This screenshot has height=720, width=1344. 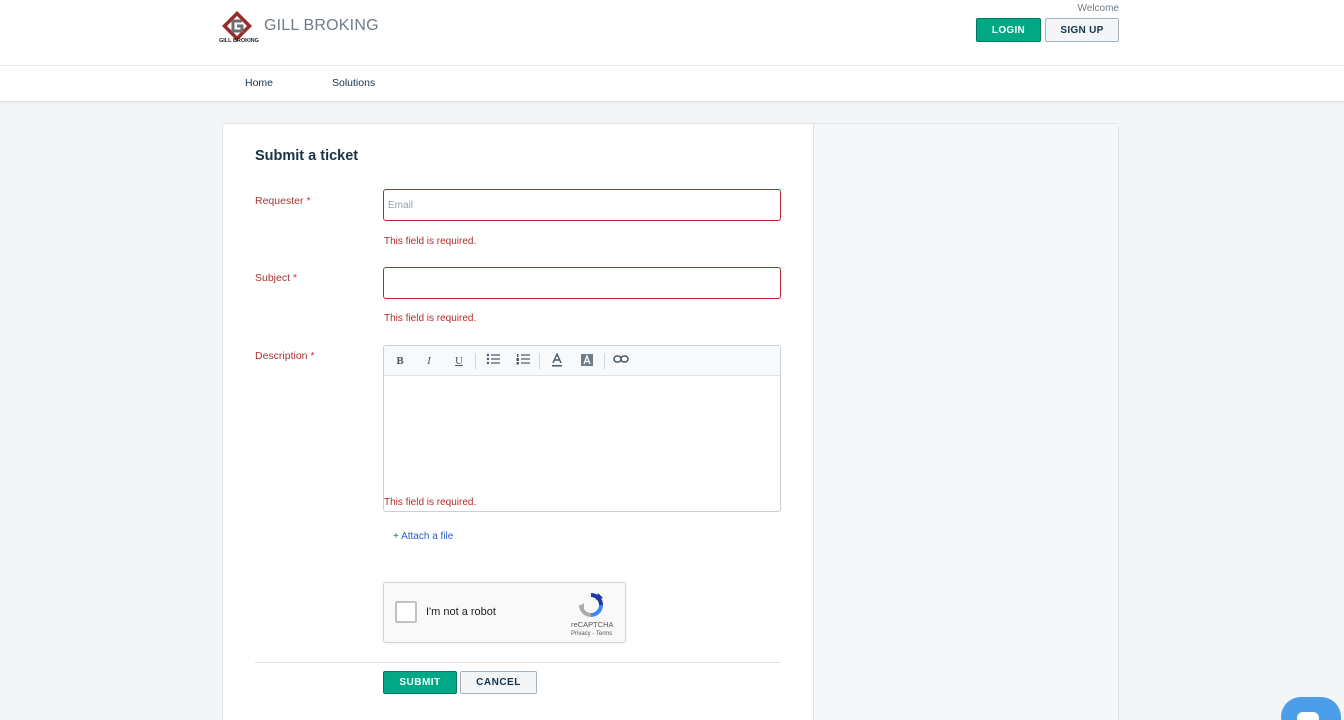 I want to click on subject-label: Subject *, so click(x=276, y=278).